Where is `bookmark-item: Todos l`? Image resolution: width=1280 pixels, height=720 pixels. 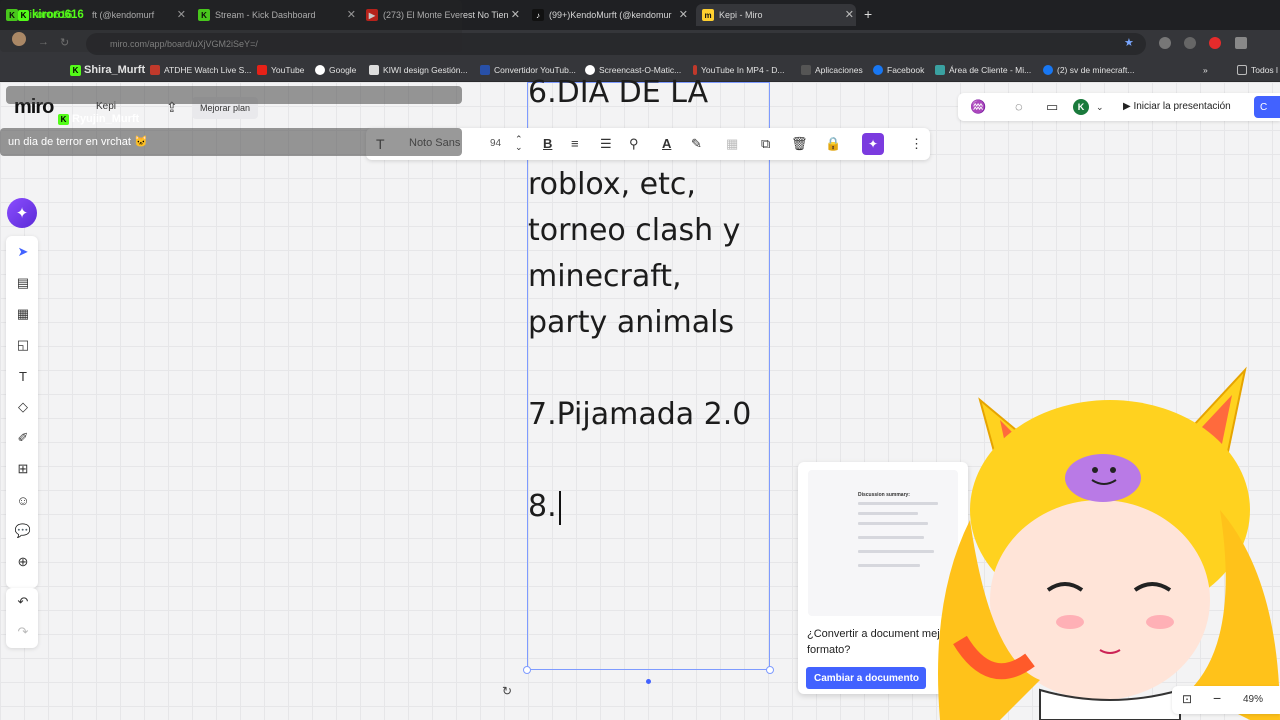
bookmark-item: Todos l is located at coordinates (1257, 70).